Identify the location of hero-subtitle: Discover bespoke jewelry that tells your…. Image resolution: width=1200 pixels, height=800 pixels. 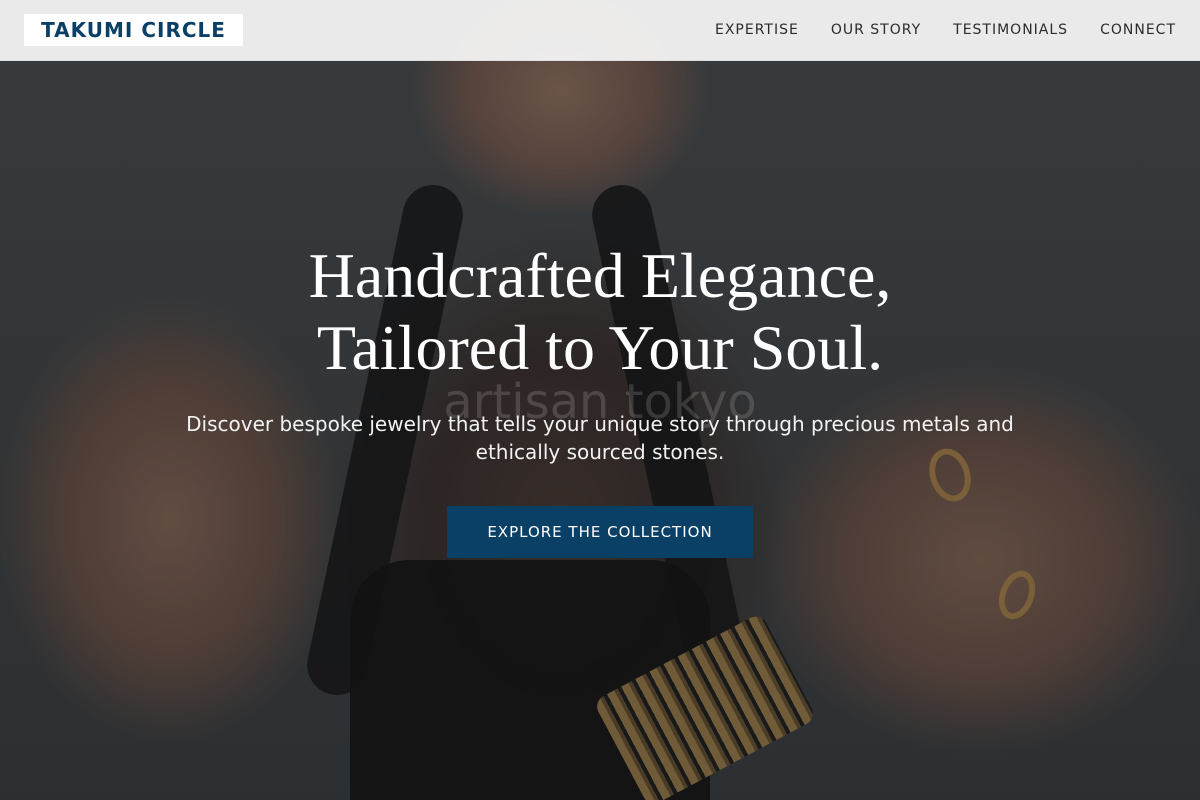
(600, 438).